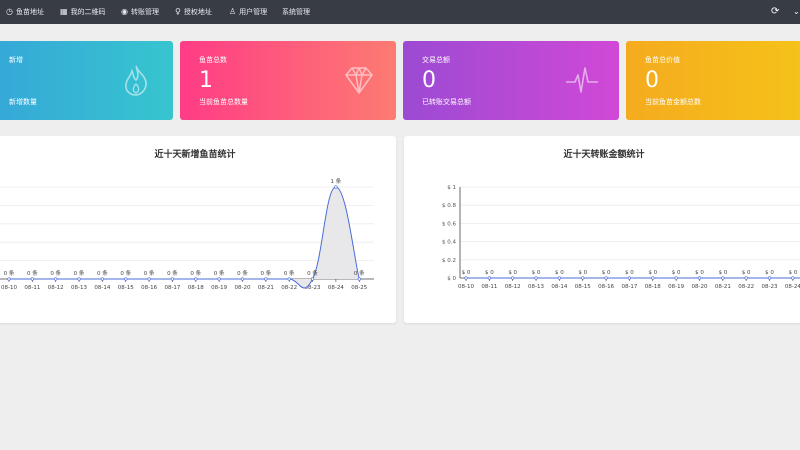 This screenshot has height=450, width=800. Describe the element at coordinates (359, 288) in the screenshot. I see `x-tick-label: 08-25` at that location.